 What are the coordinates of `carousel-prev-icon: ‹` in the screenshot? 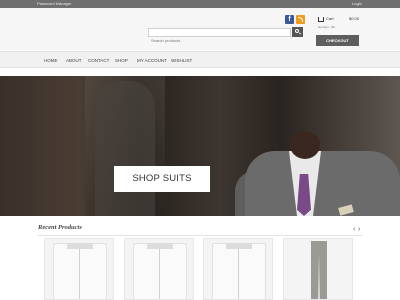 It's located at (354, 229).